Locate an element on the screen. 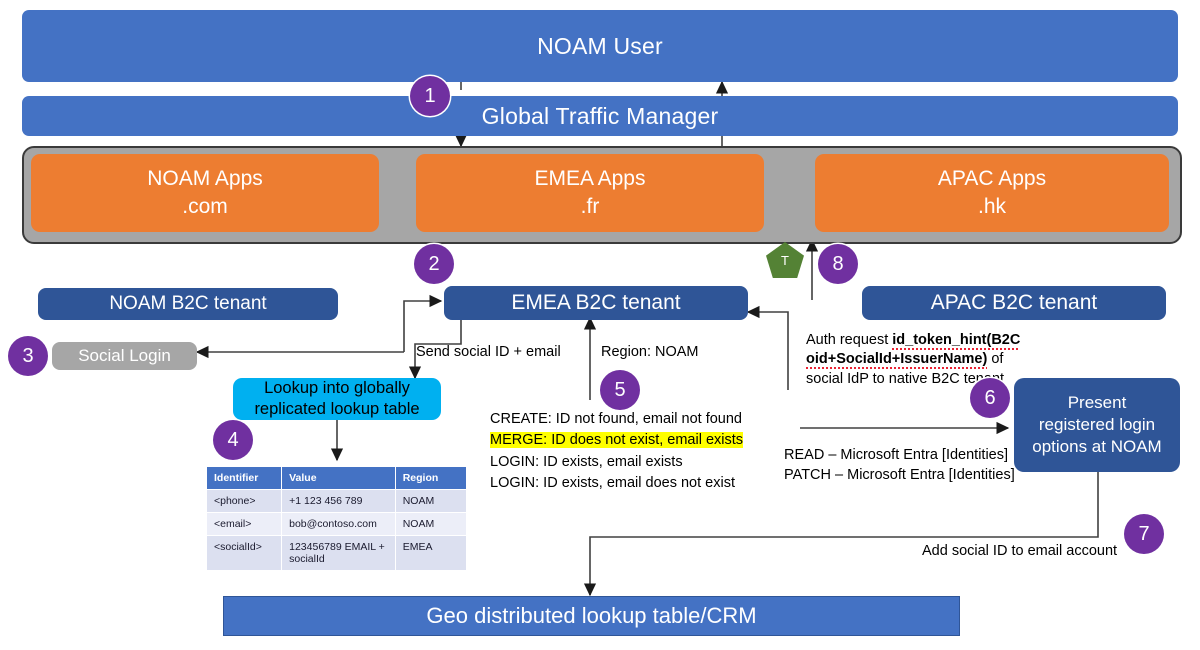  app-tile-apac-domain: .hk is located at coordinates (991, 206).